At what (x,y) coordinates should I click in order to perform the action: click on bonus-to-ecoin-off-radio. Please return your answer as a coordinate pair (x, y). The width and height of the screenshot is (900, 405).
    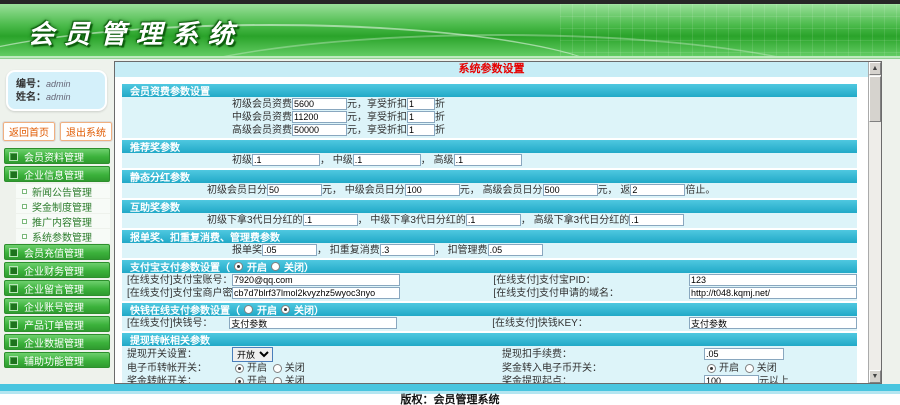
    Looking at the image, I should click on (749, 368).